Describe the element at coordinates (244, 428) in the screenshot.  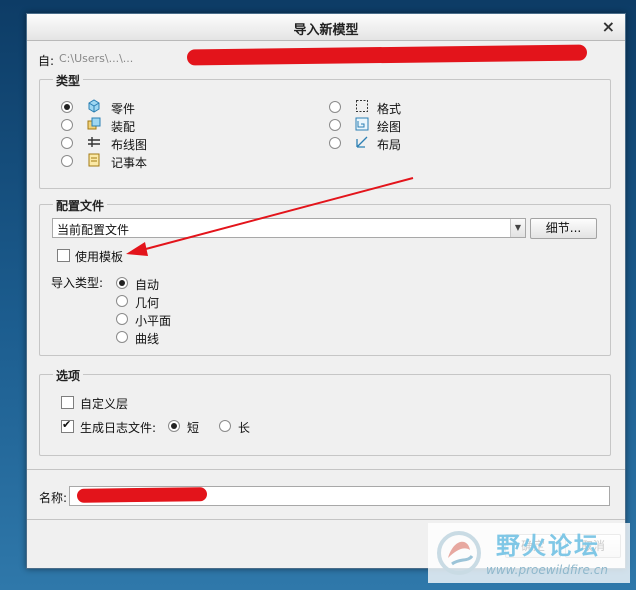
I see `log-long-label: 长` at that location.